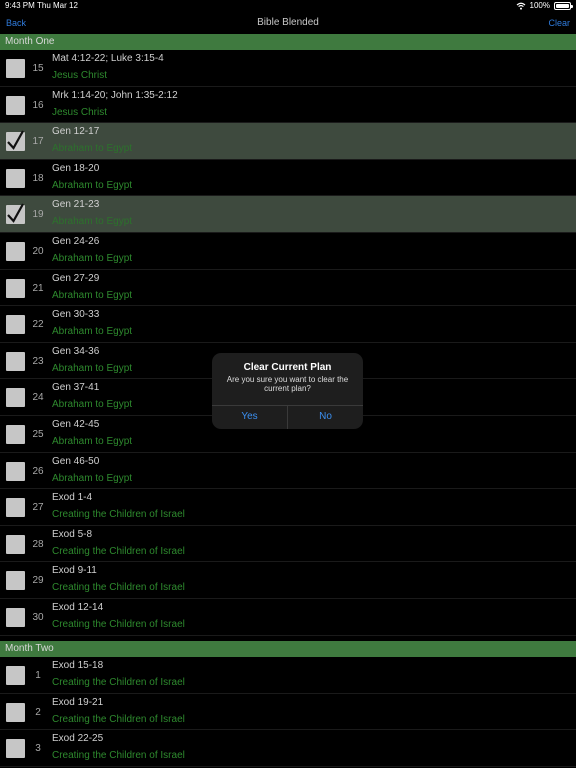  What do you see at coordinates (76, 168) in the screenshot?
I see `reading-reference: Gen 18-20` at bounding box center [76, 168].